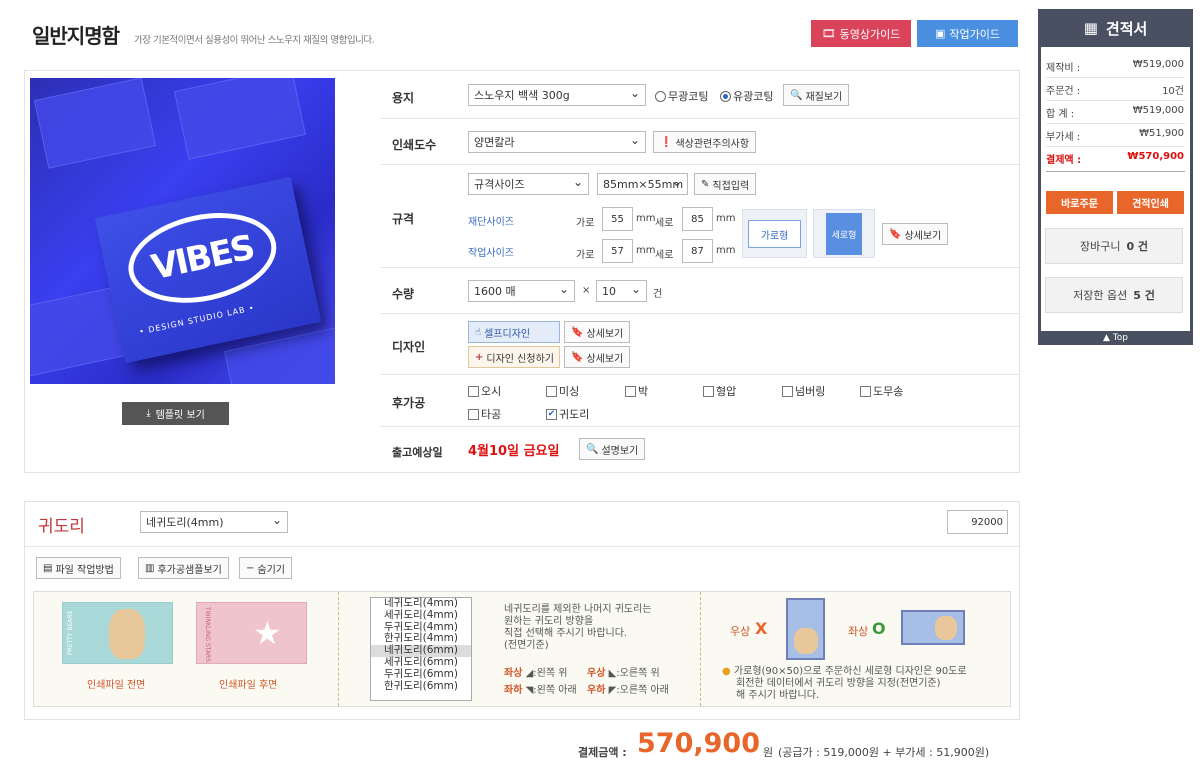 The width and height of the screenshot is (1200, 767). I want to click on corner-desc: :왼쪽 아래, so click(555, 690).